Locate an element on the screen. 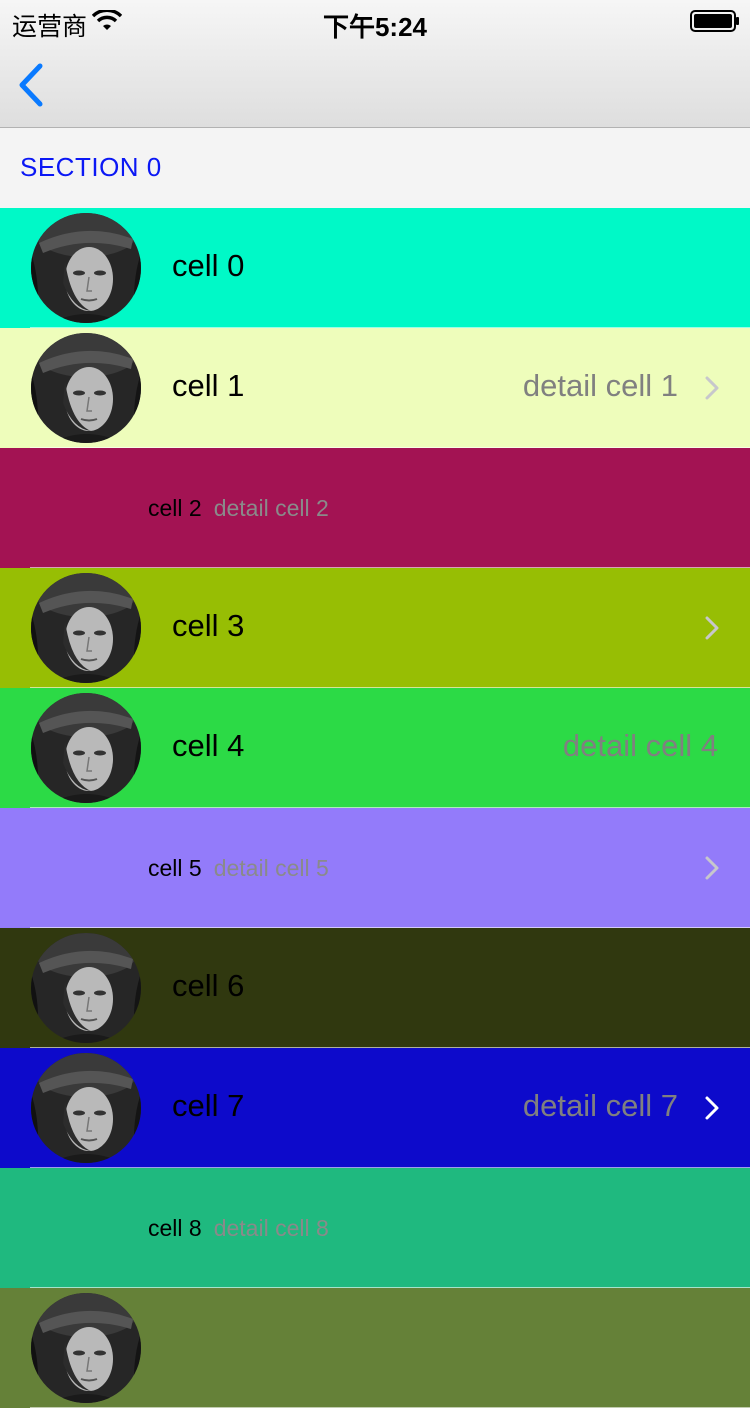 The width and height of the screenshot is (750, 1408). cell-detail: detail cell 4 is located at coordinates (640, 745).